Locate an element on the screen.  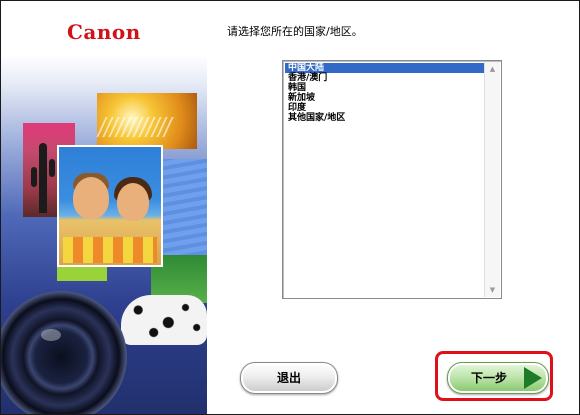
sunset-photo is located at coordinates (146, 121).